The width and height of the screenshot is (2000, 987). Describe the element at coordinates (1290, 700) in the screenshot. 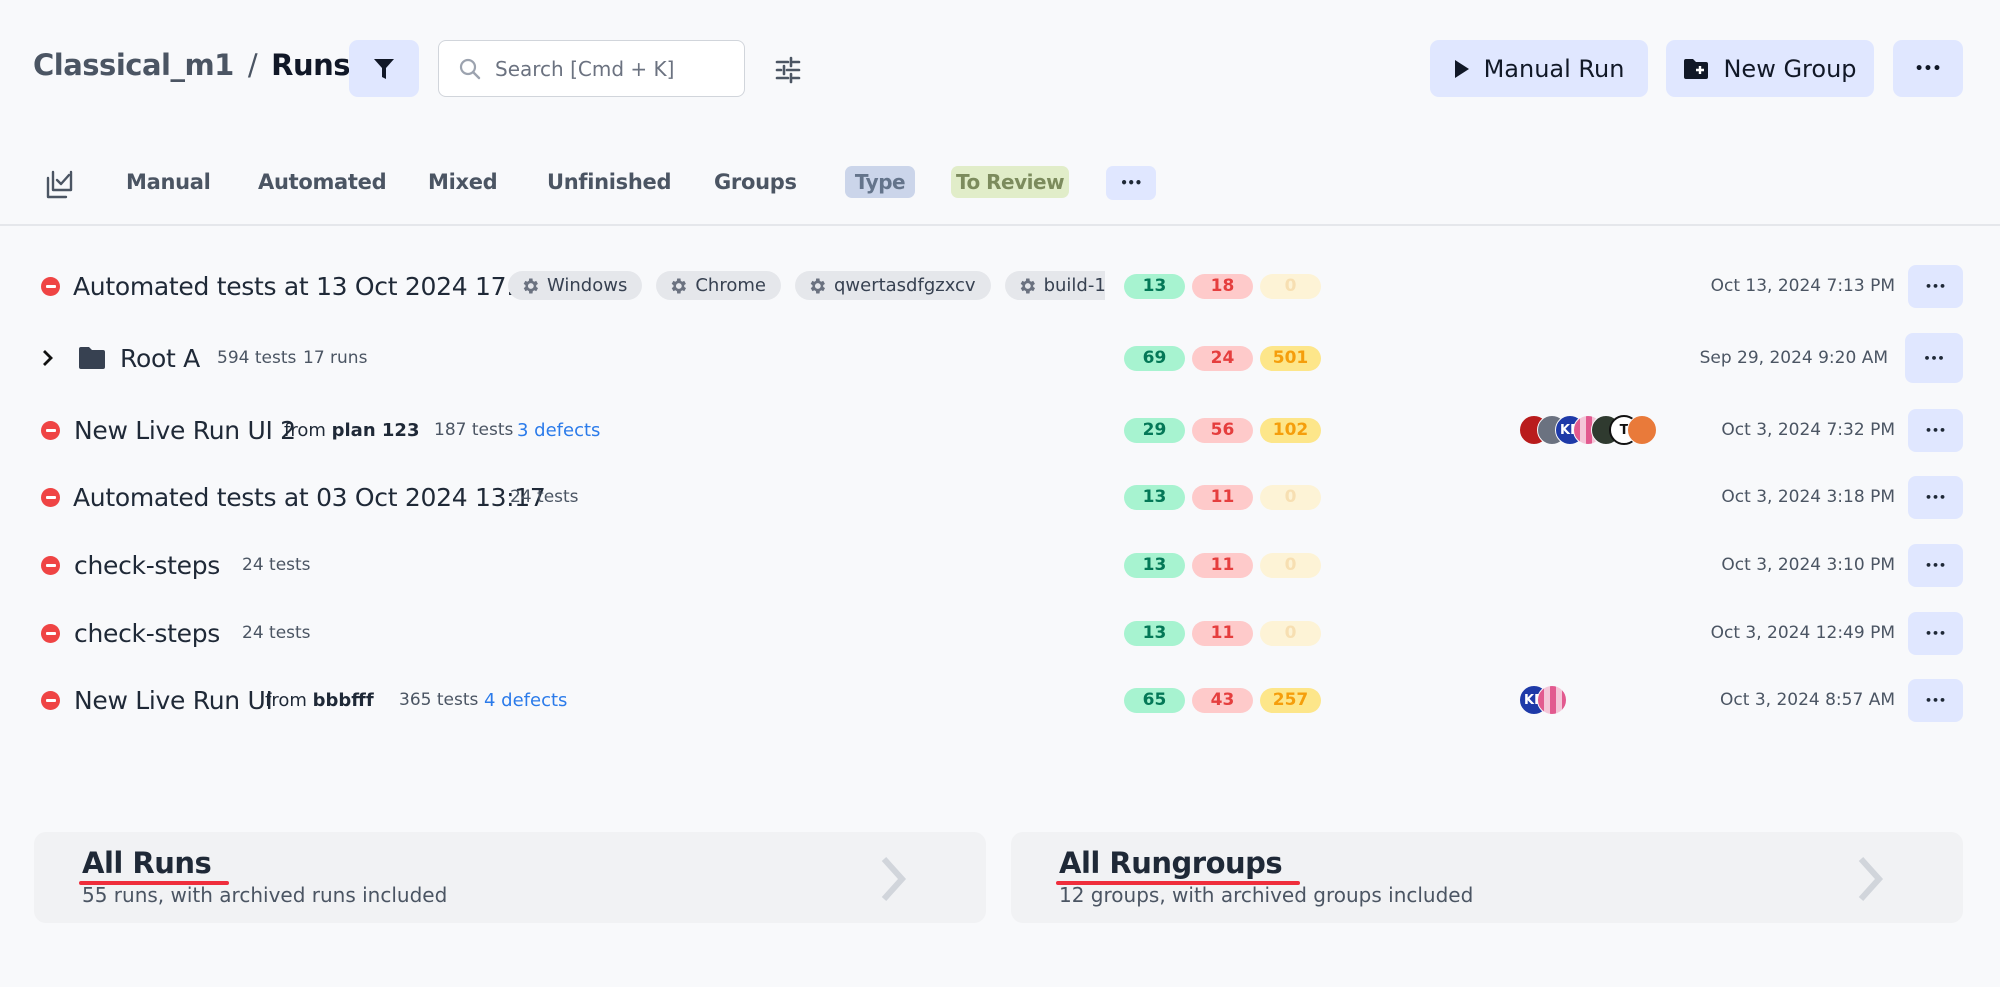

I see `skipped-count: 257` at that location.